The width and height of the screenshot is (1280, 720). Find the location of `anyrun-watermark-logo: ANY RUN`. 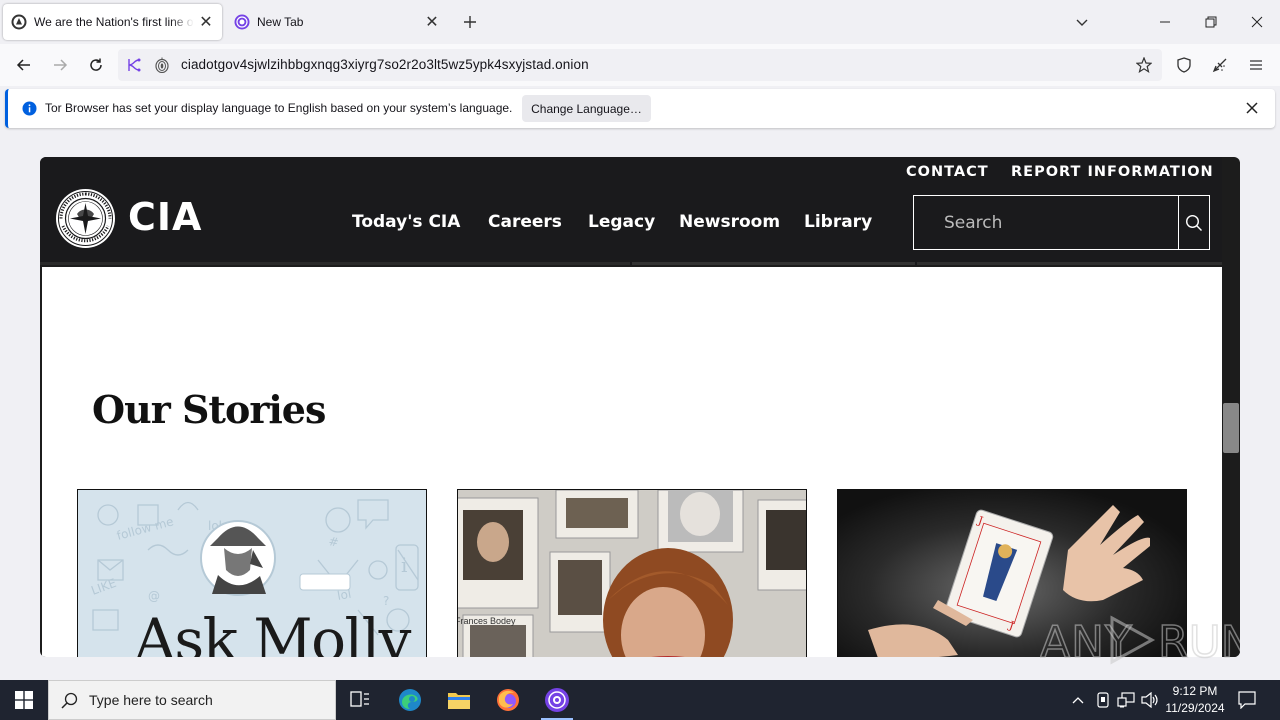

anyrun-watermark-logo: ANY RUN is located at coordinates (1146, 640).